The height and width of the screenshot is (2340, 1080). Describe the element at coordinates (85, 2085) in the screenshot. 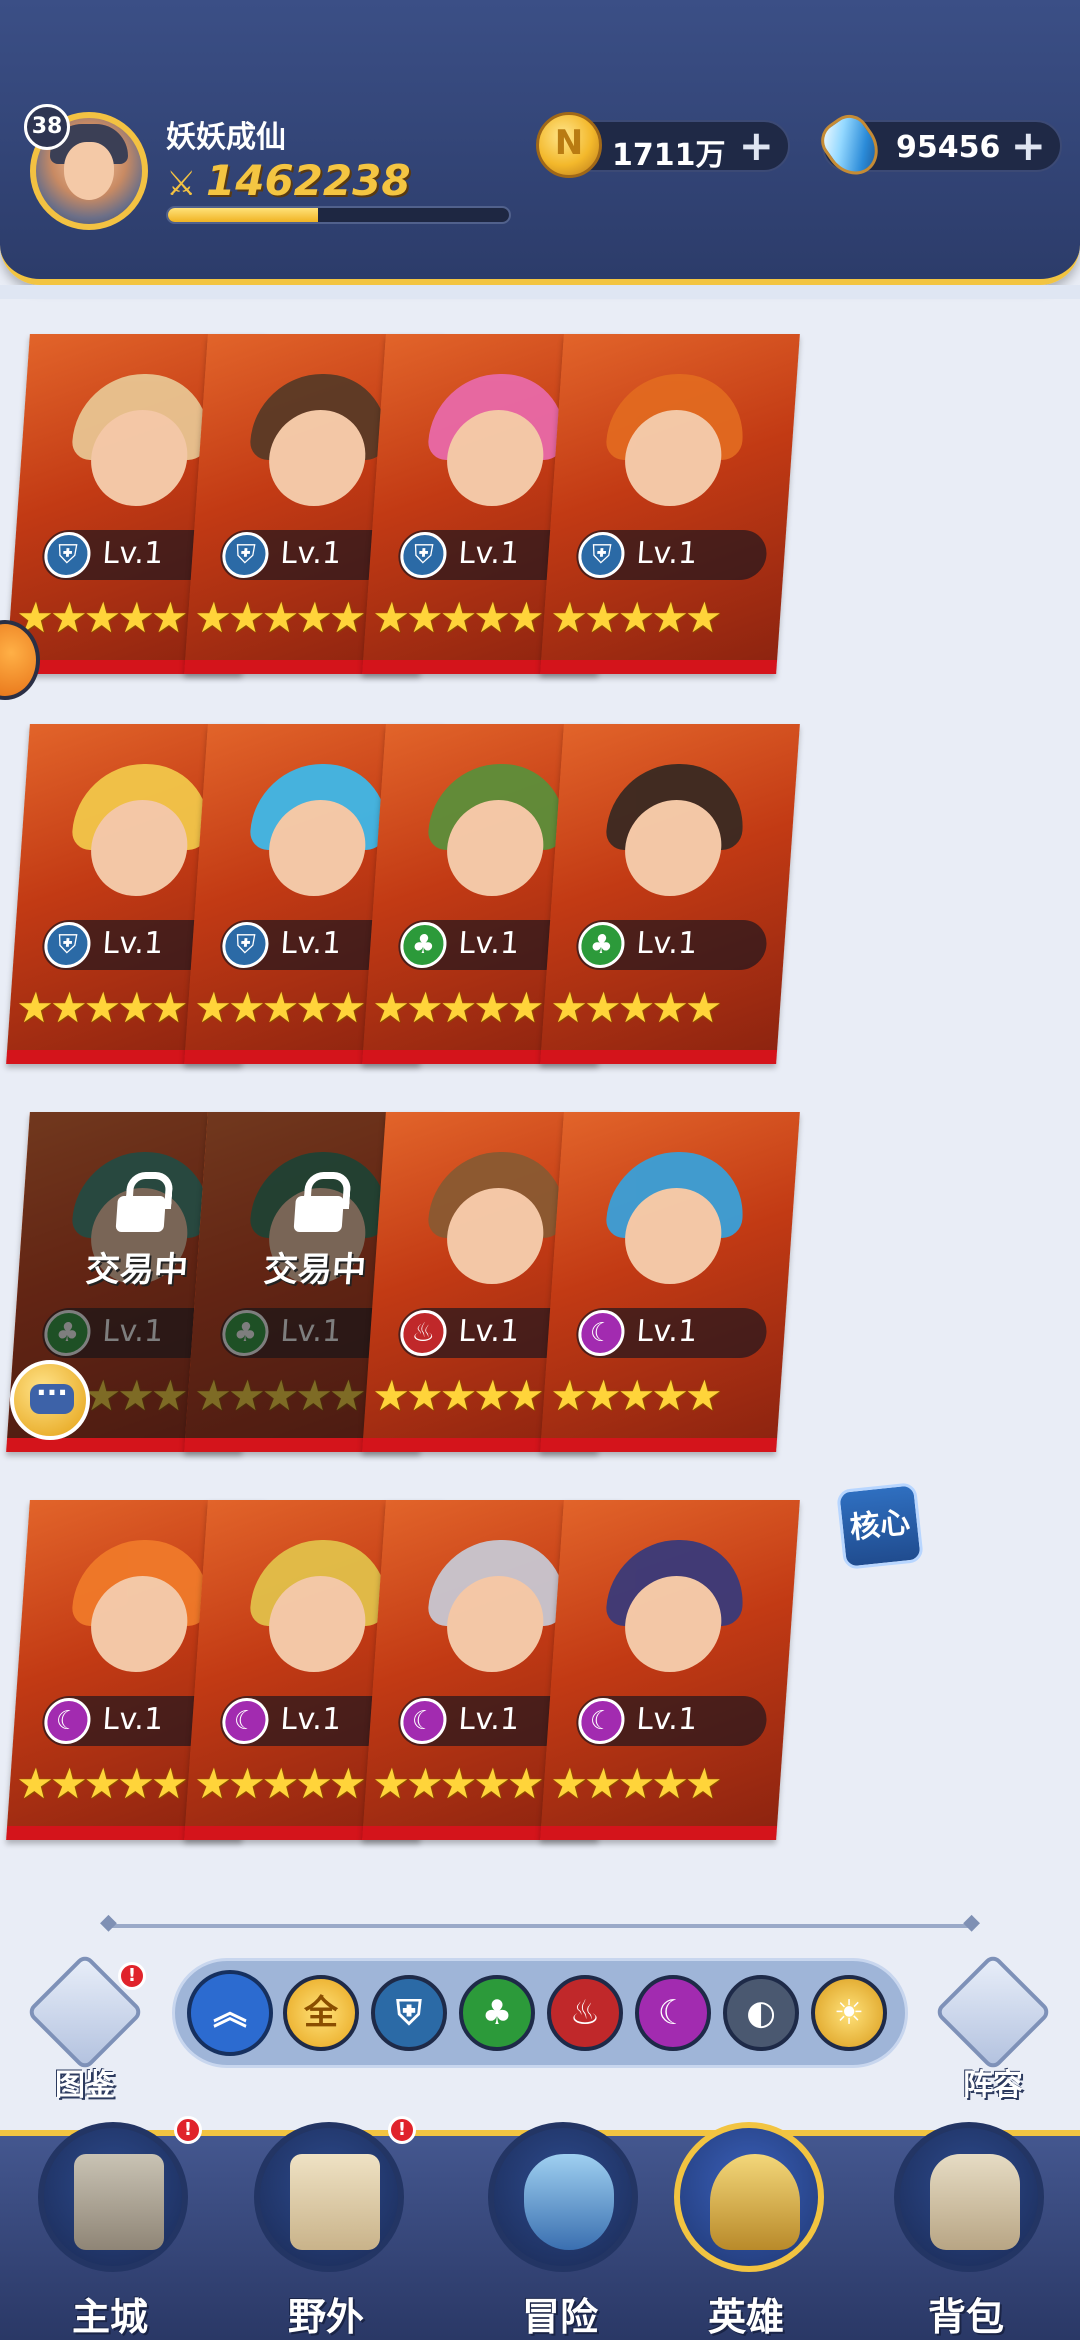

I see `codex-label: 图鉴` at that location.